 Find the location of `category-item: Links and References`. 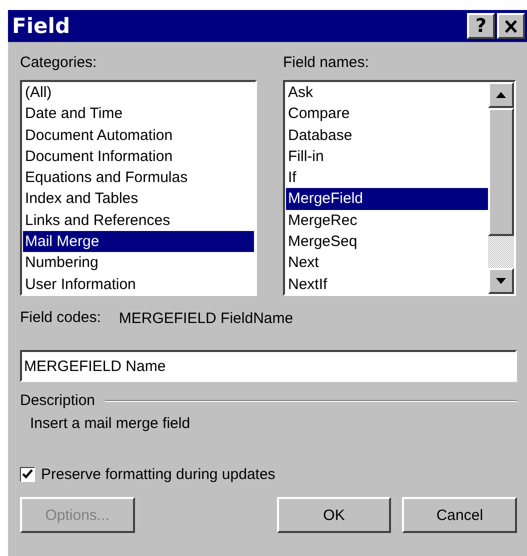

category-item: Links and References is located at coordinates (138, 221).